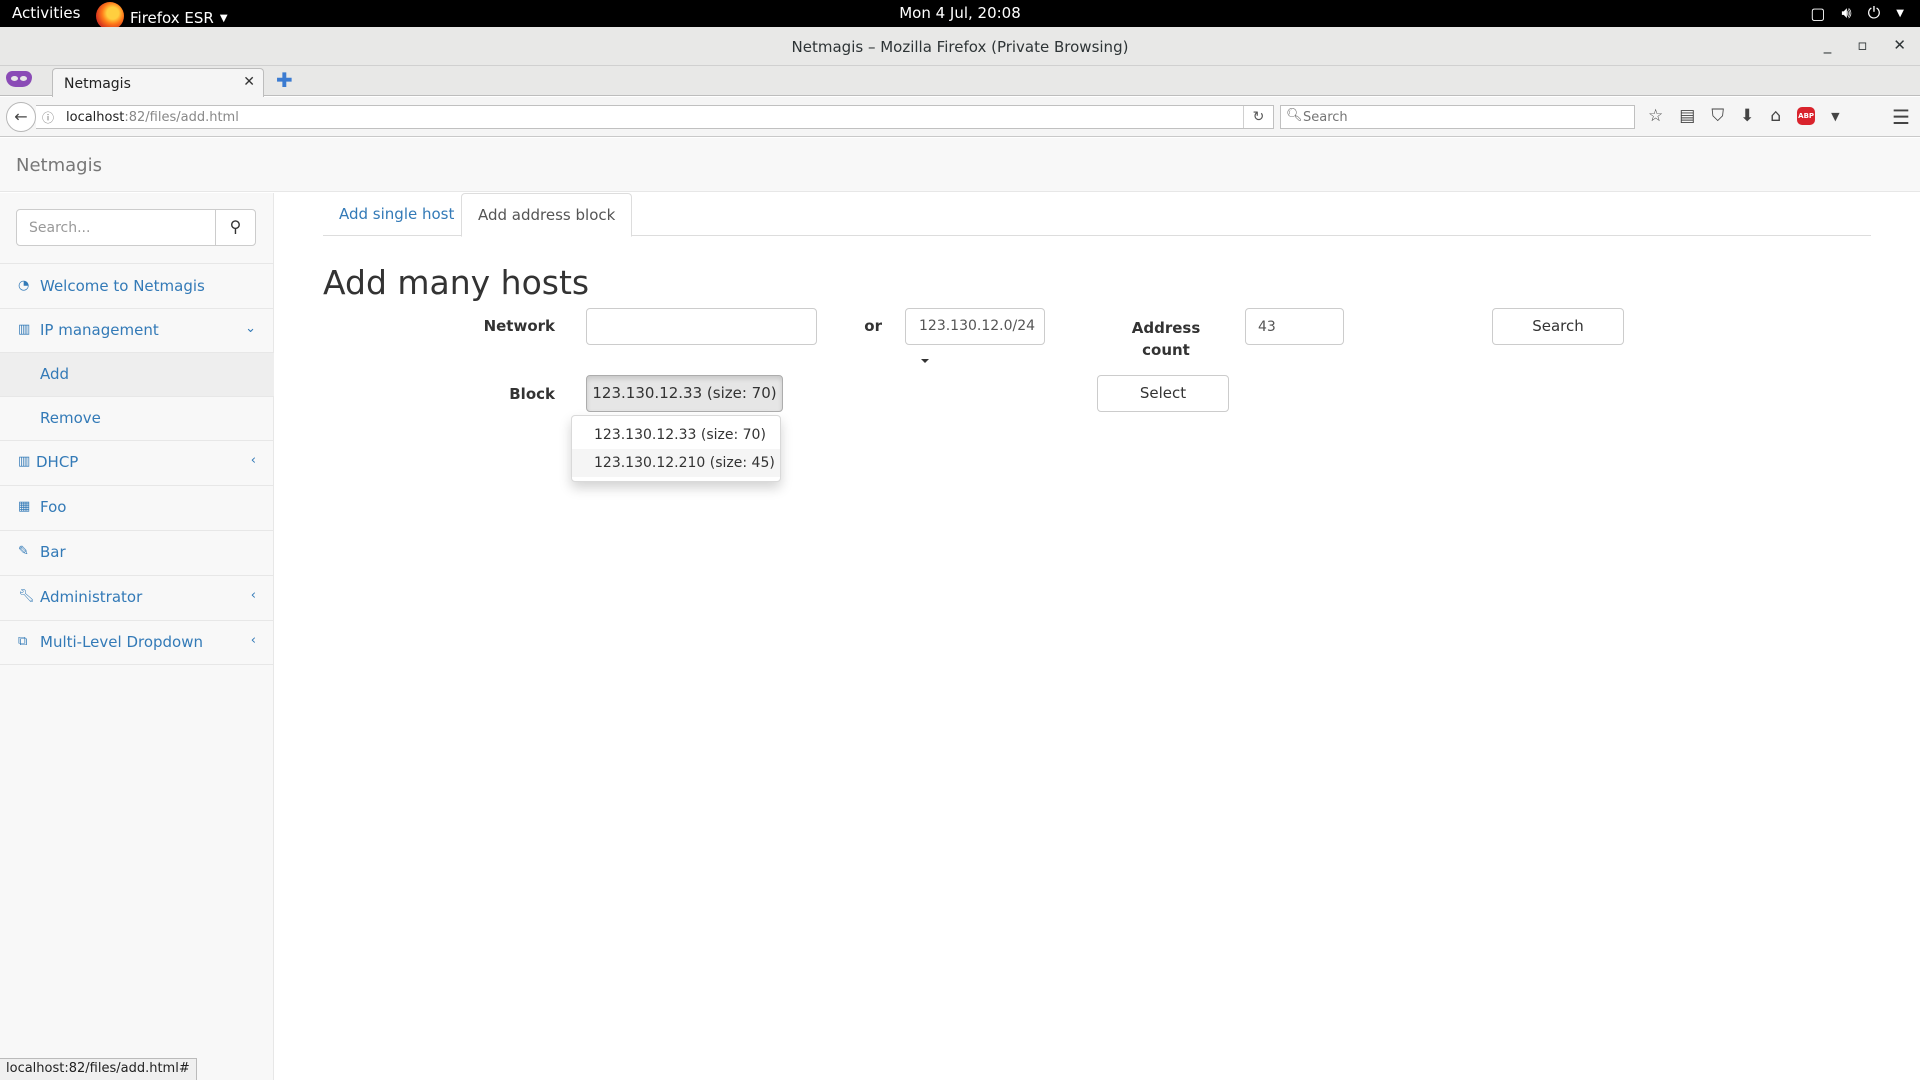 This screenshot has width=1920, height=1080. Describe the element at coordinates (250, 328) in the screenshot. I see `chevron-down-icon: ⌄` at that location.